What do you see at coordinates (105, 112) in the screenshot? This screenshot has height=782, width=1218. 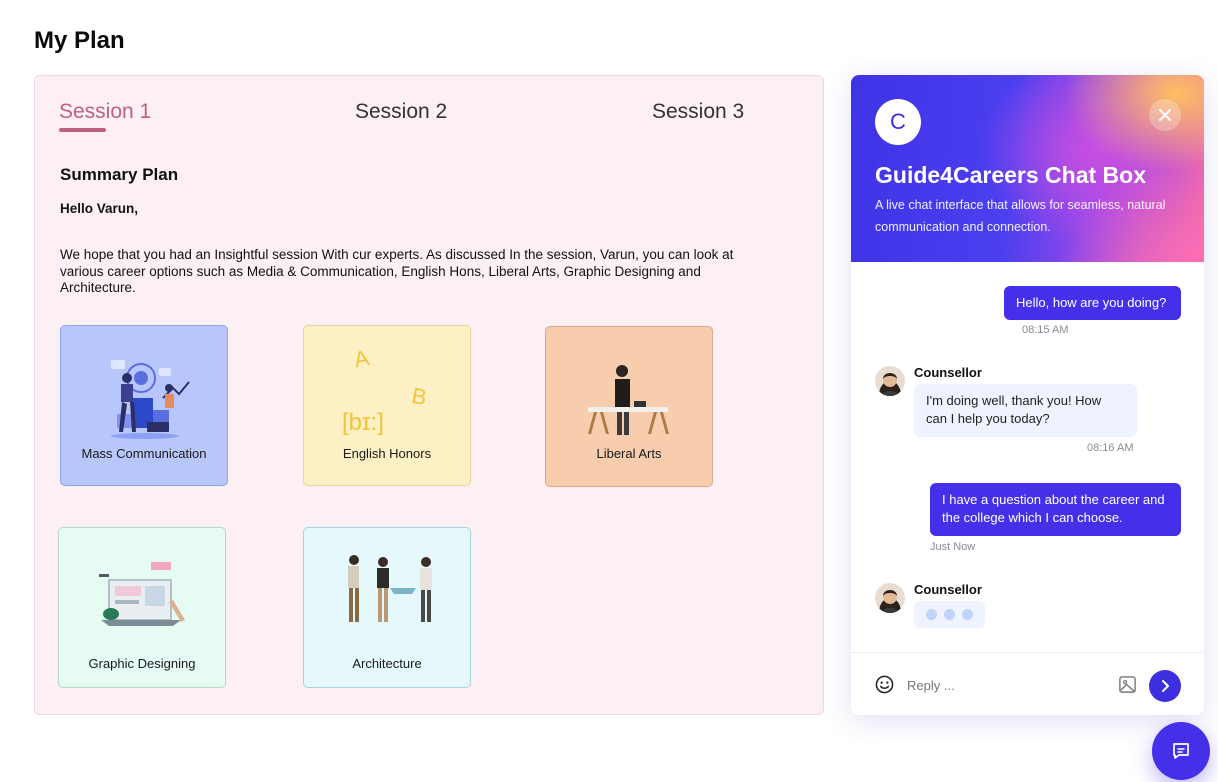 I see `tab-session-1: Session 1` at bounding box center [105, 112].